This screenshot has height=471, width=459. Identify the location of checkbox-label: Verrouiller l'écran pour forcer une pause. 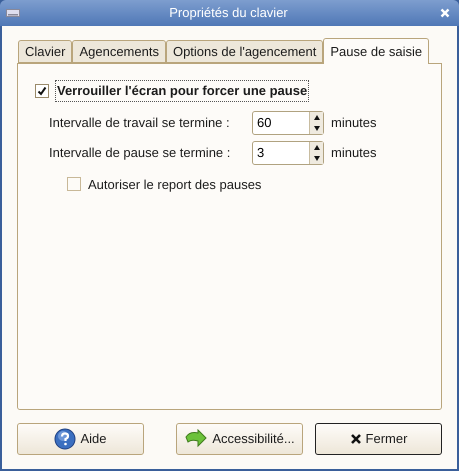
(182, 91).